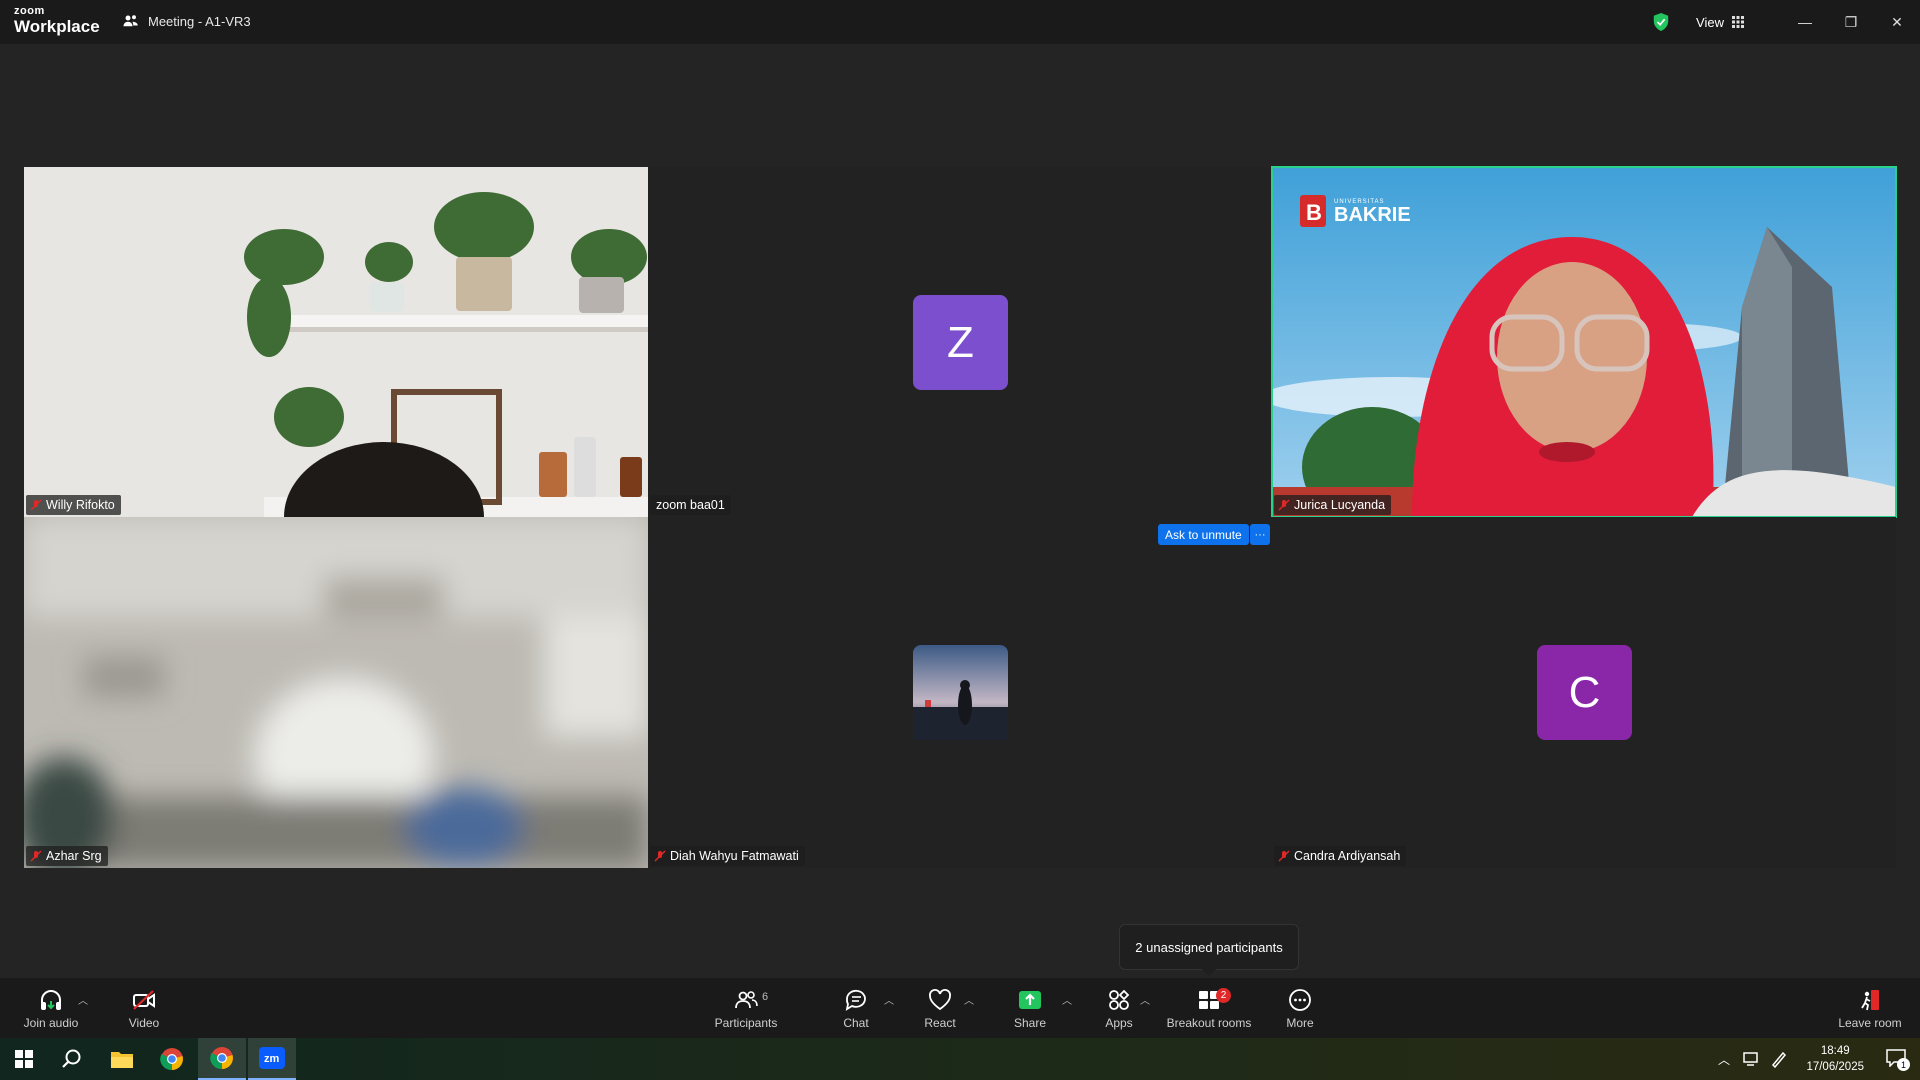 Image resolution: width=1920 pixels, height=1080 pixels. Describe the element at coordinates (1209, 1008) in the screenshot. I see `breakout-rooms-button: Breakout rooms` at that location.